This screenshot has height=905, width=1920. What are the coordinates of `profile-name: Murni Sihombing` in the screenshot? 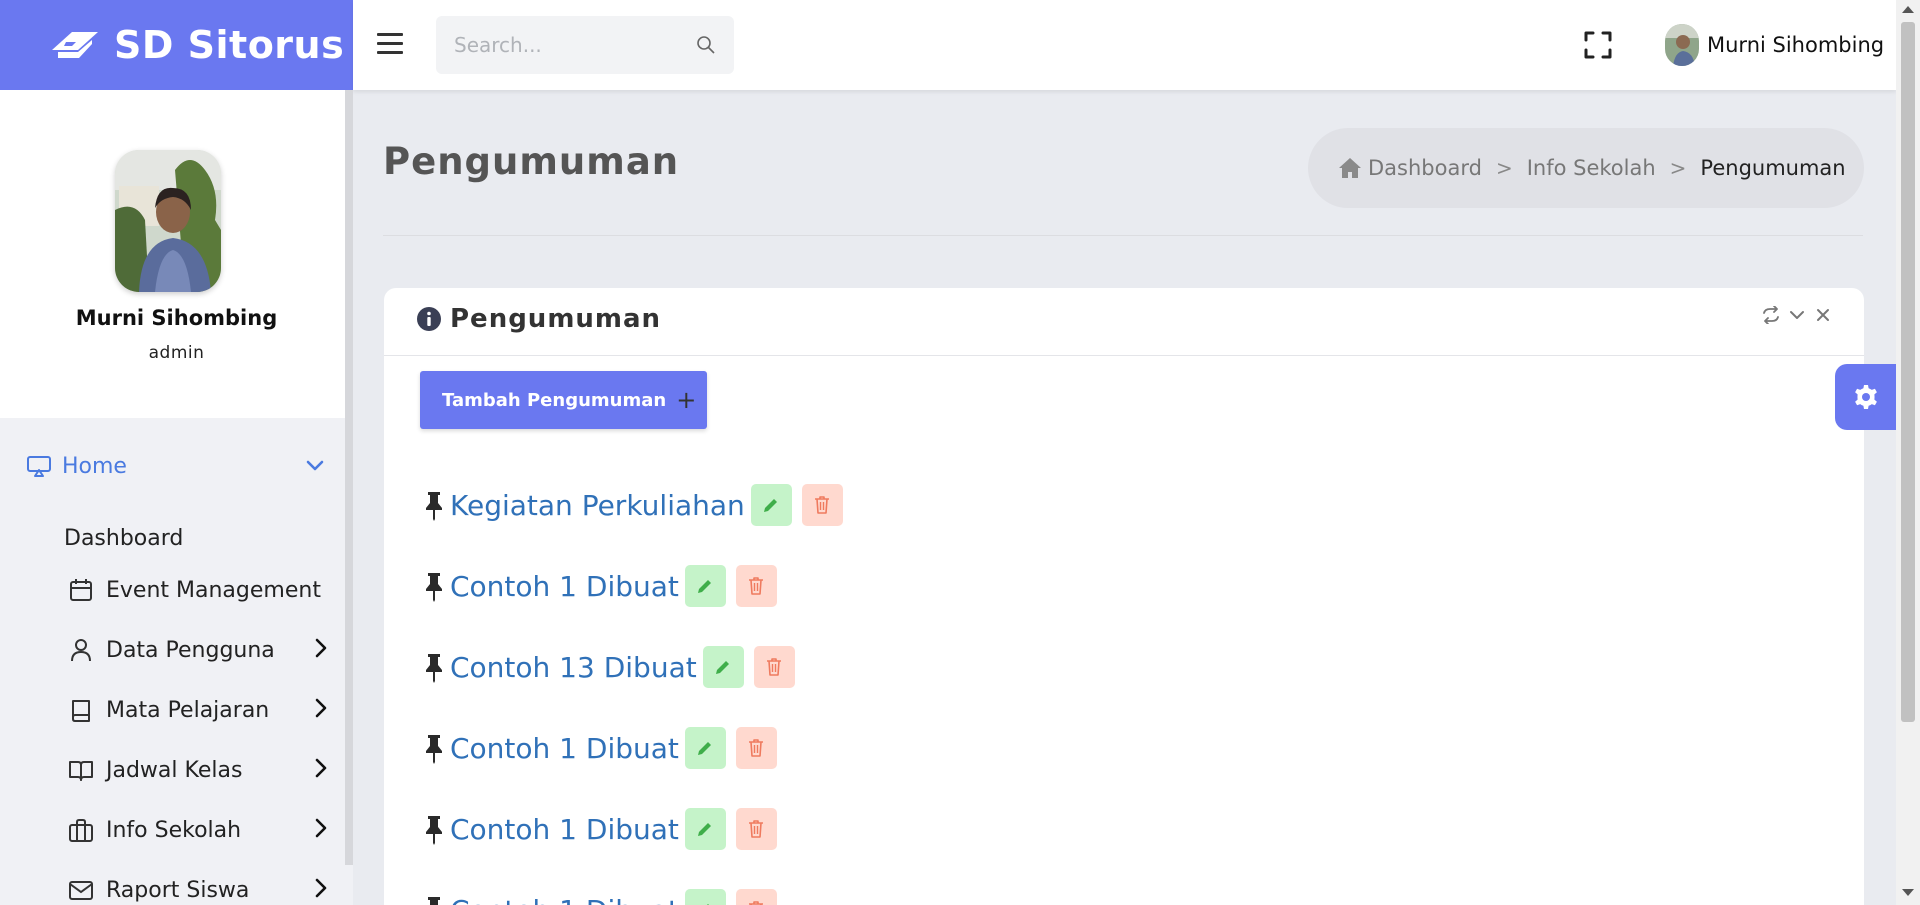 It's located at (176, 318).